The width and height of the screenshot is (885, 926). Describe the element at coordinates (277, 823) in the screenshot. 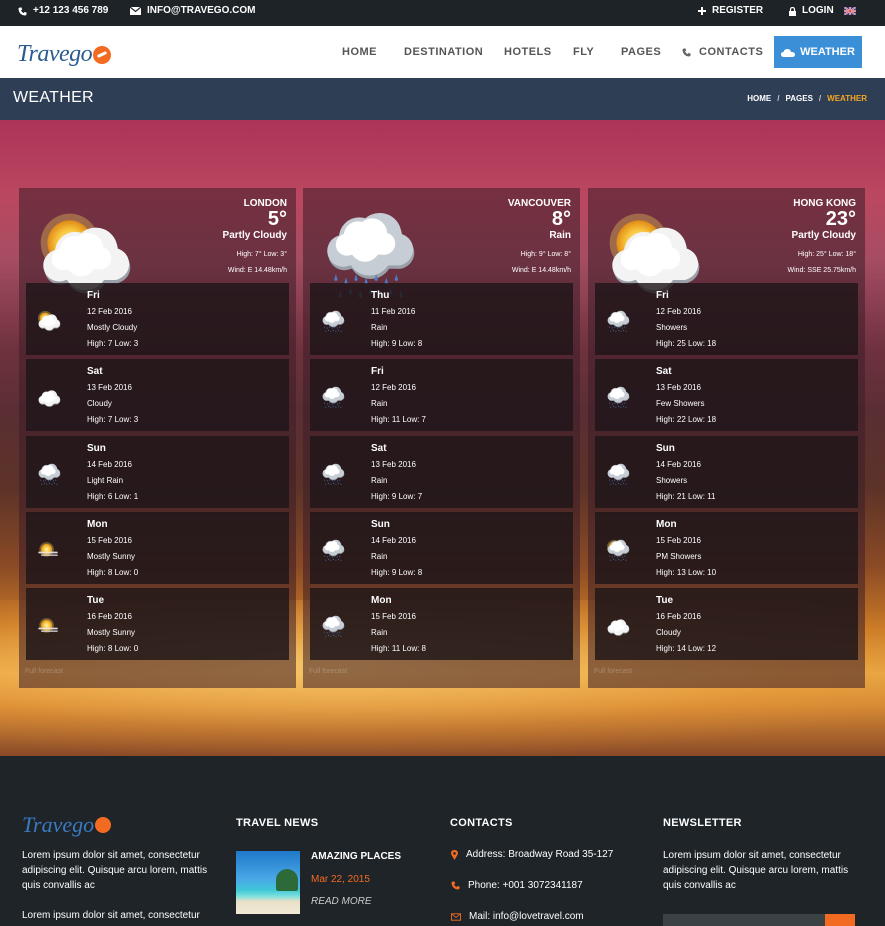

I see `travel-news-heading: TRAVEL NEWS` at that location.